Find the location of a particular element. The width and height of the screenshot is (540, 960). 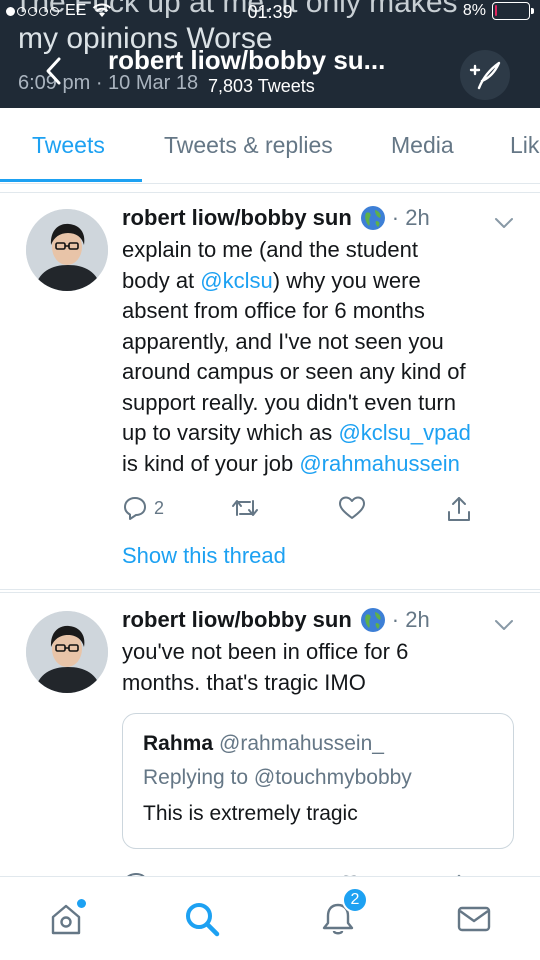

battery-indicator: 8% is located at coordinates (498, 11).